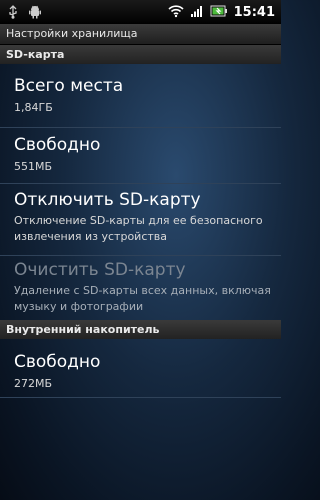  What do you see at coordinates (254, 12) in the screenshot?
I see `clock: 15:41` at bounding box center [254, 12].